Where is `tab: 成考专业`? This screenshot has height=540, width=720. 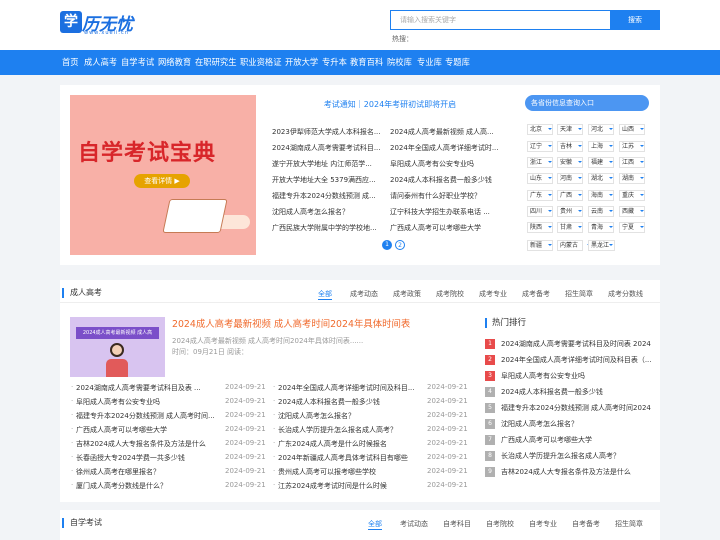 tab: 成考专业 is located at coordinates (493, 294).